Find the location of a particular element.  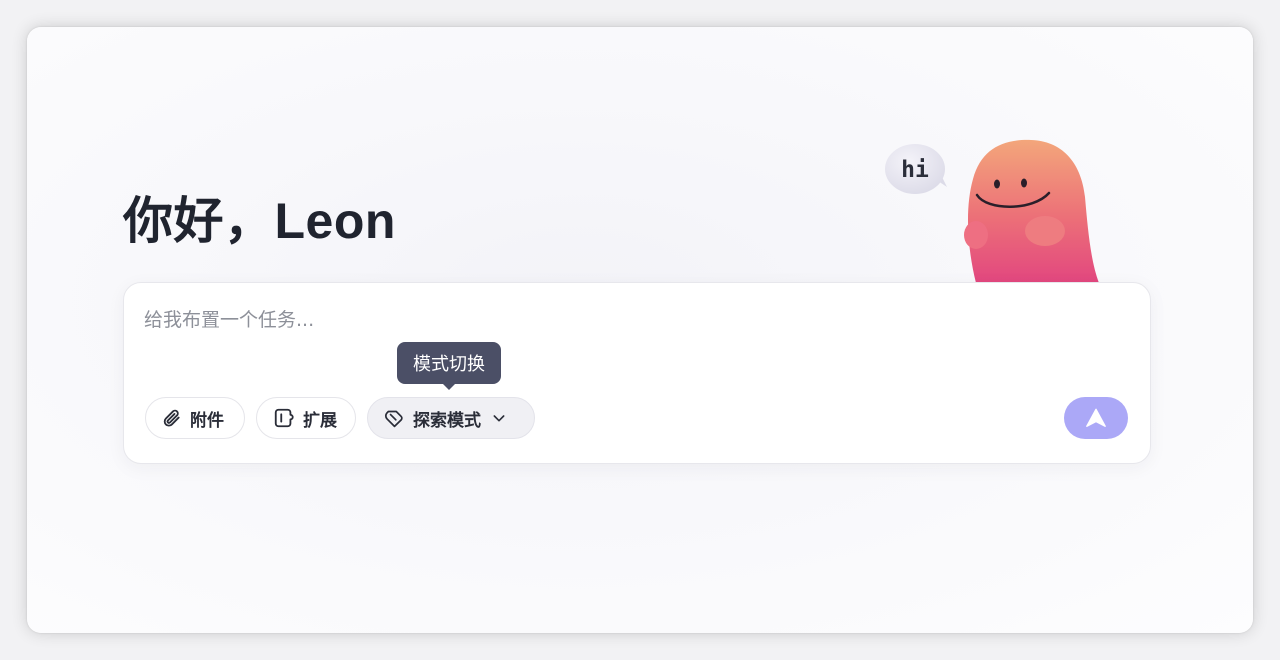

mode-selector: 探索模式 is located at coordinates (451, 418).